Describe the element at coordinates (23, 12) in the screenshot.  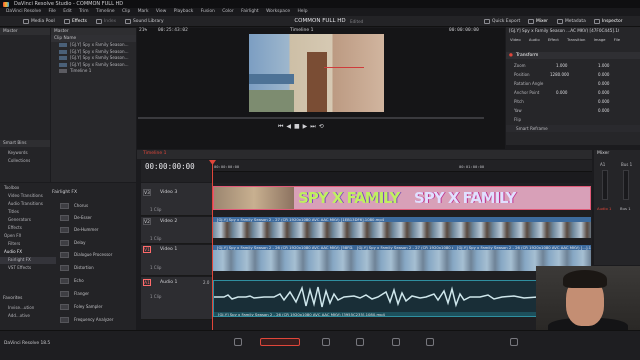
I see `menu-davinci: DaVinci Resolve` at that location.